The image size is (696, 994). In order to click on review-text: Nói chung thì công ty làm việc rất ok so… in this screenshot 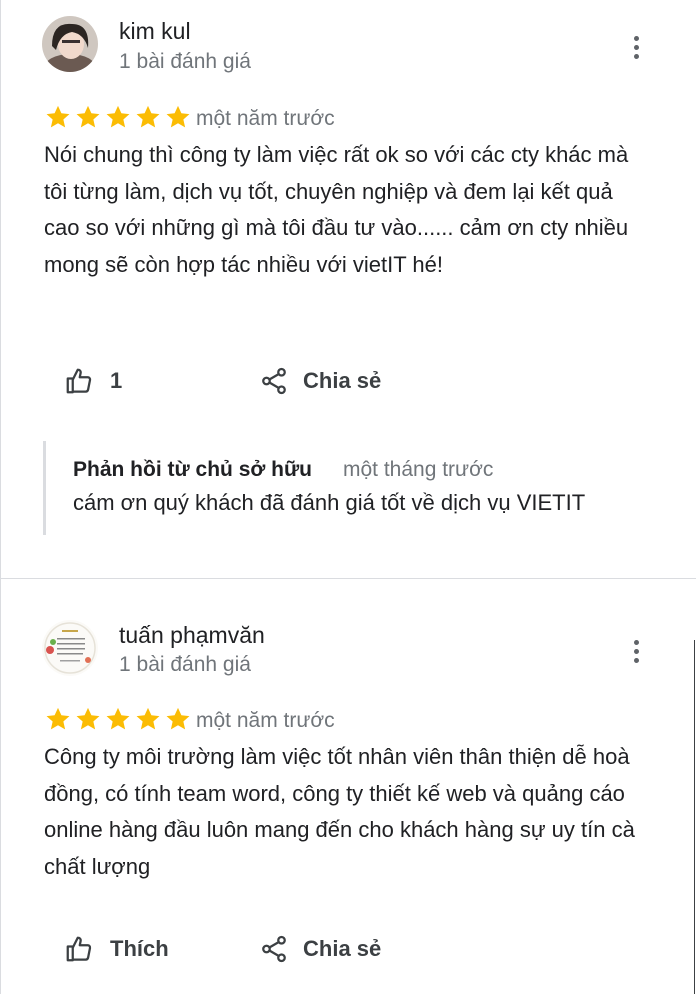, I will do `click(336, 209)`.